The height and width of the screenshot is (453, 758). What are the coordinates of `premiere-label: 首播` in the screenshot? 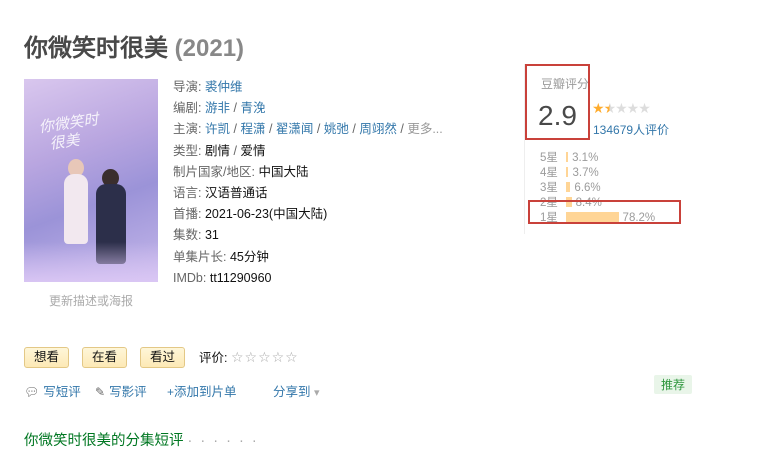 It's located at (186, 214).